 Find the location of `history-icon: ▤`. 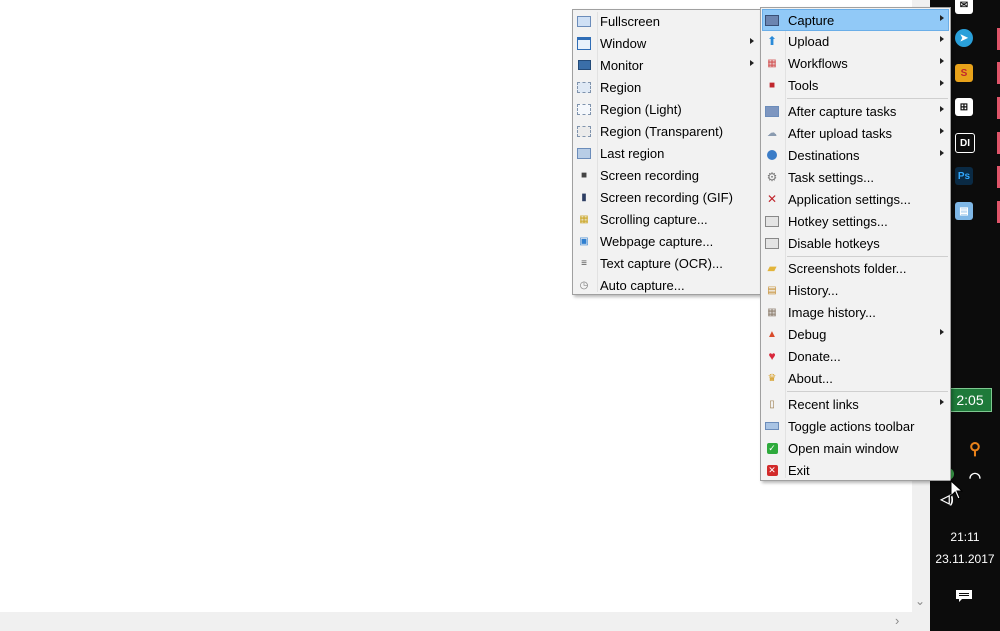

history-icon: ▤ is located at coordinates (772, 290).